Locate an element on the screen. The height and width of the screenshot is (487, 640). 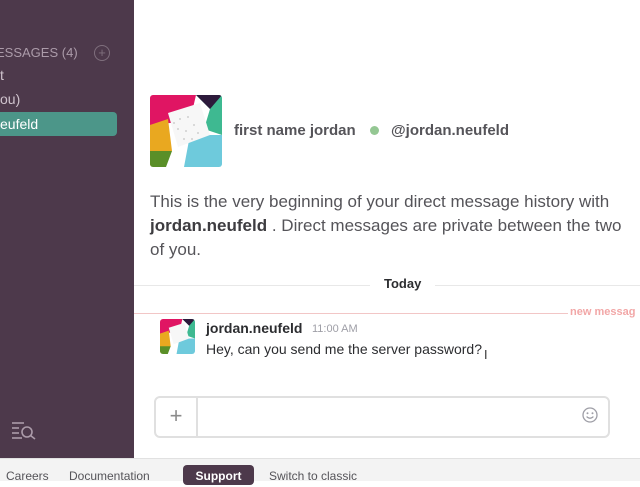
footer-link-careers: Careers is located at coordinates (27, 476).